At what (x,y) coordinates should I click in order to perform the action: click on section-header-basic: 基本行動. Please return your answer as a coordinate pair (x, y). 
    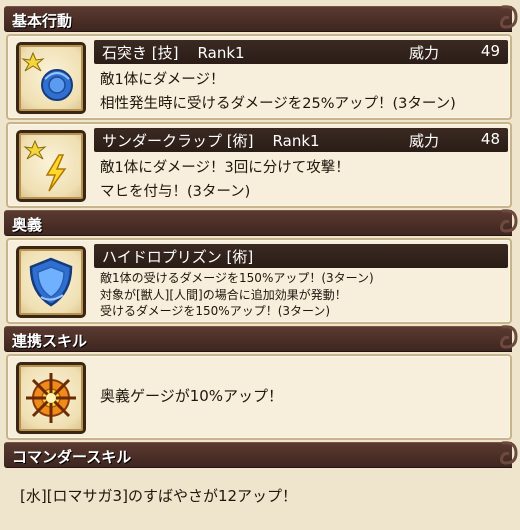
    Looking at the image, I should click on (261, 18).